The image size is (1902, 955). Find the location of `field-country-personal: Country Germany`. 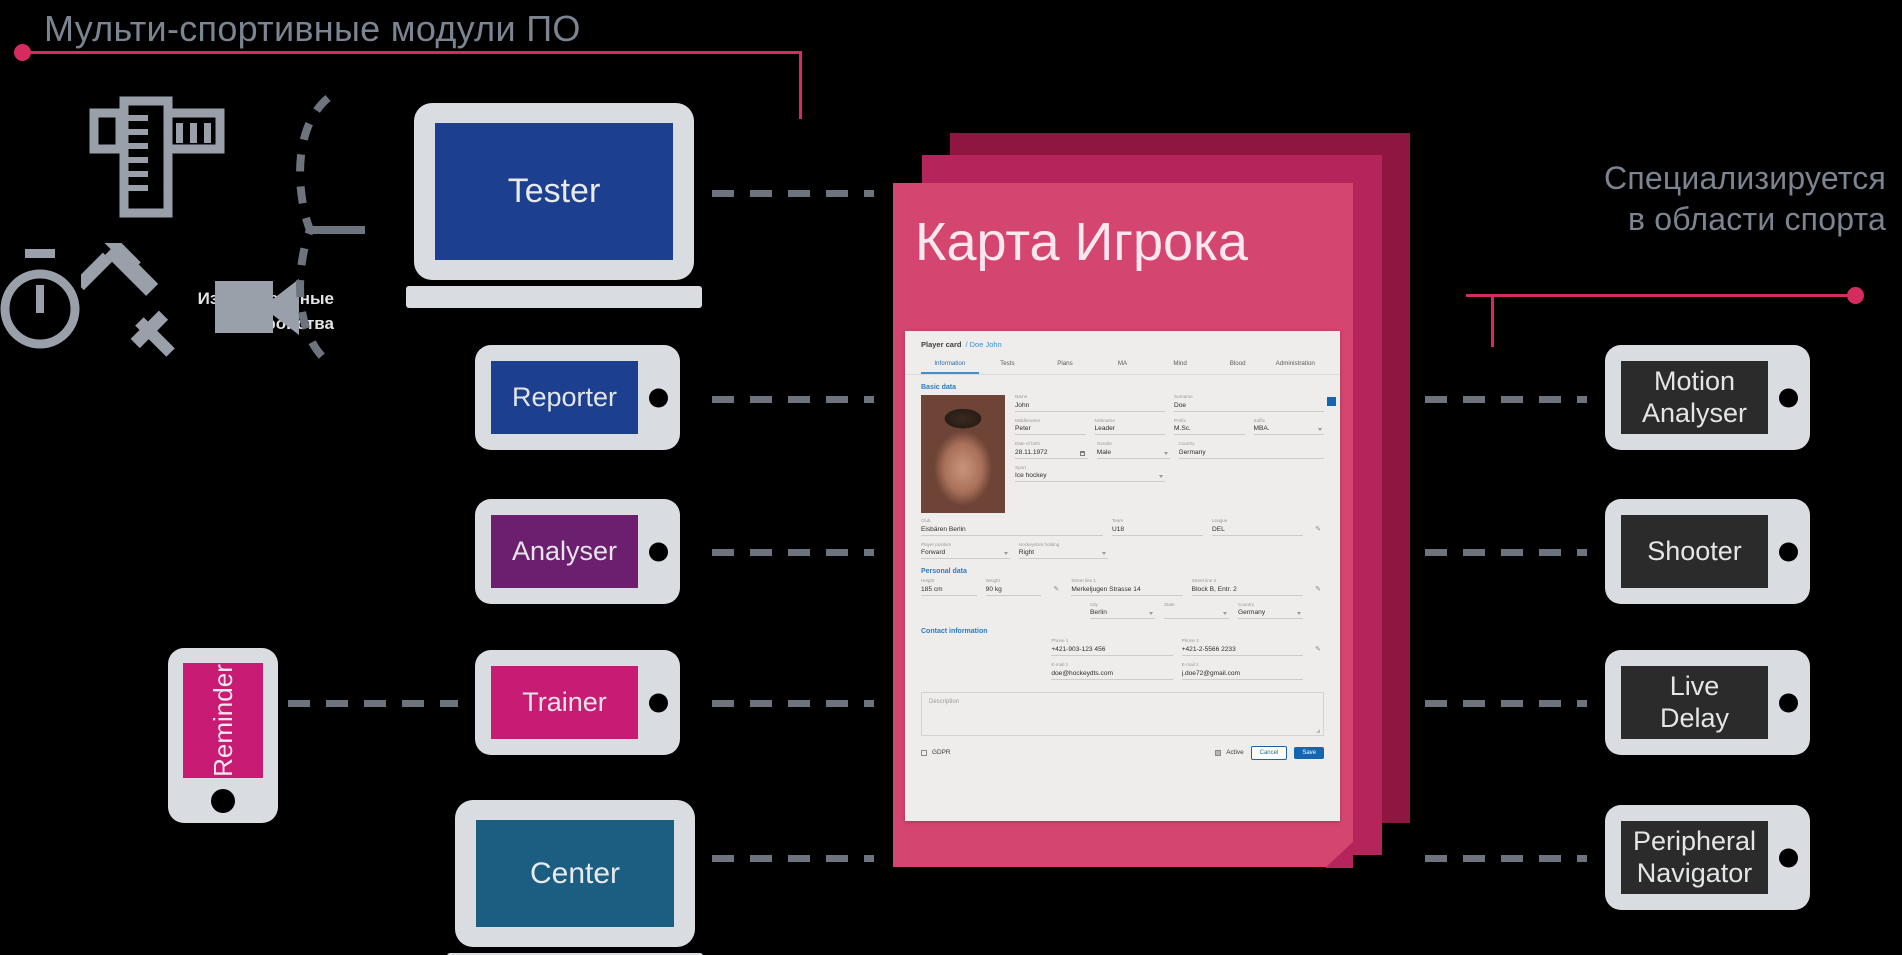

field-country-personal: Country Germany is located at coordinates (1270, 610).